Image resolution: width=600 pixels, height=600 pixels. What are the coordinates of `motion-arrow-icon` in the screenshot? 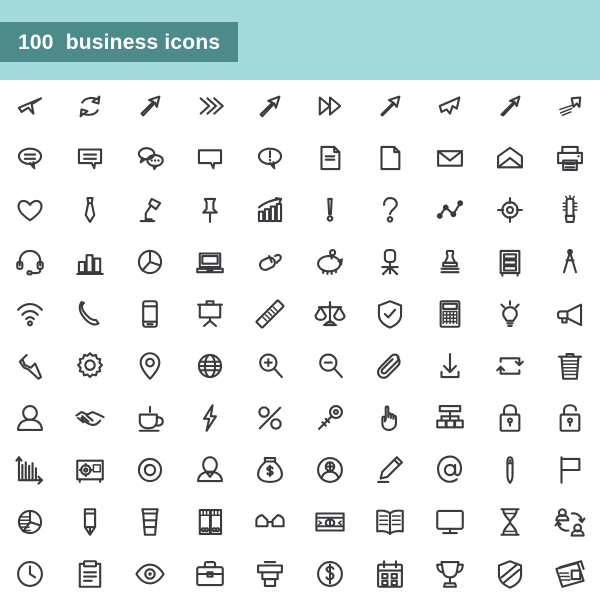 It's located at (570, 106).